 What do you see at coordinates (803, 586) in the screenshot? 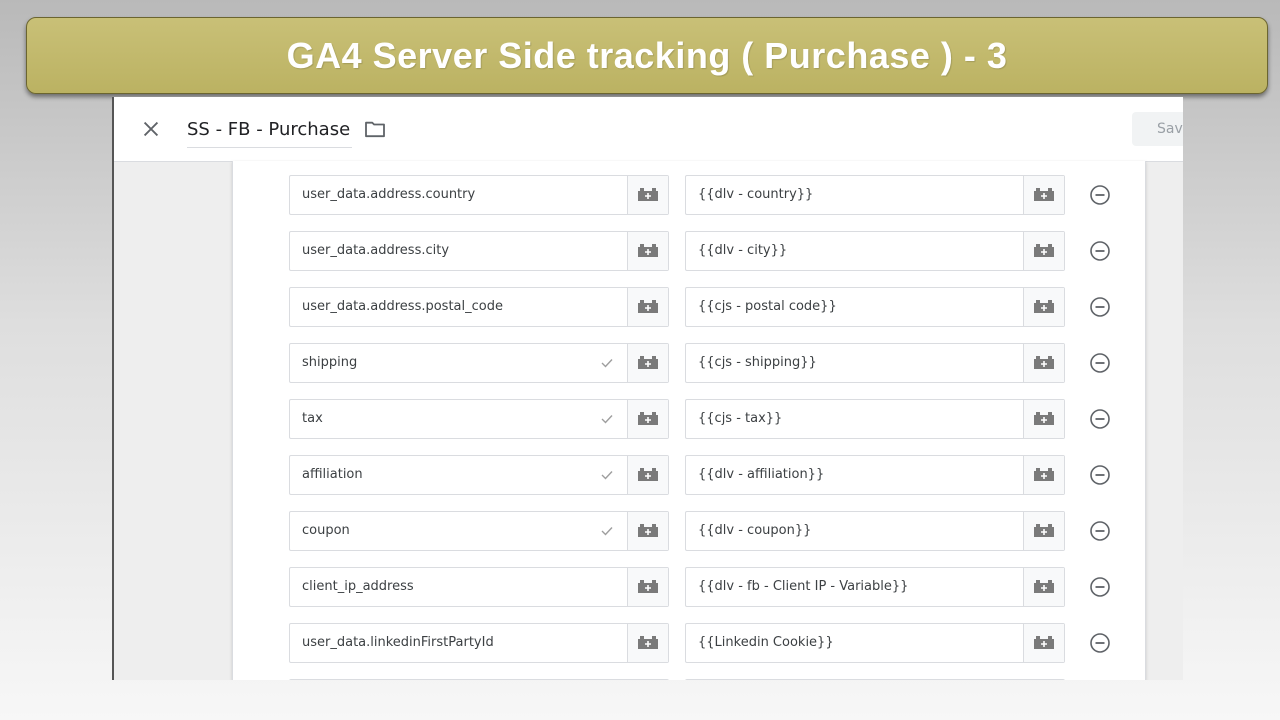
I see `parameter-value-text: {{dlv - fb - Client IP - Variable}}` at bounding box center [803, 586].